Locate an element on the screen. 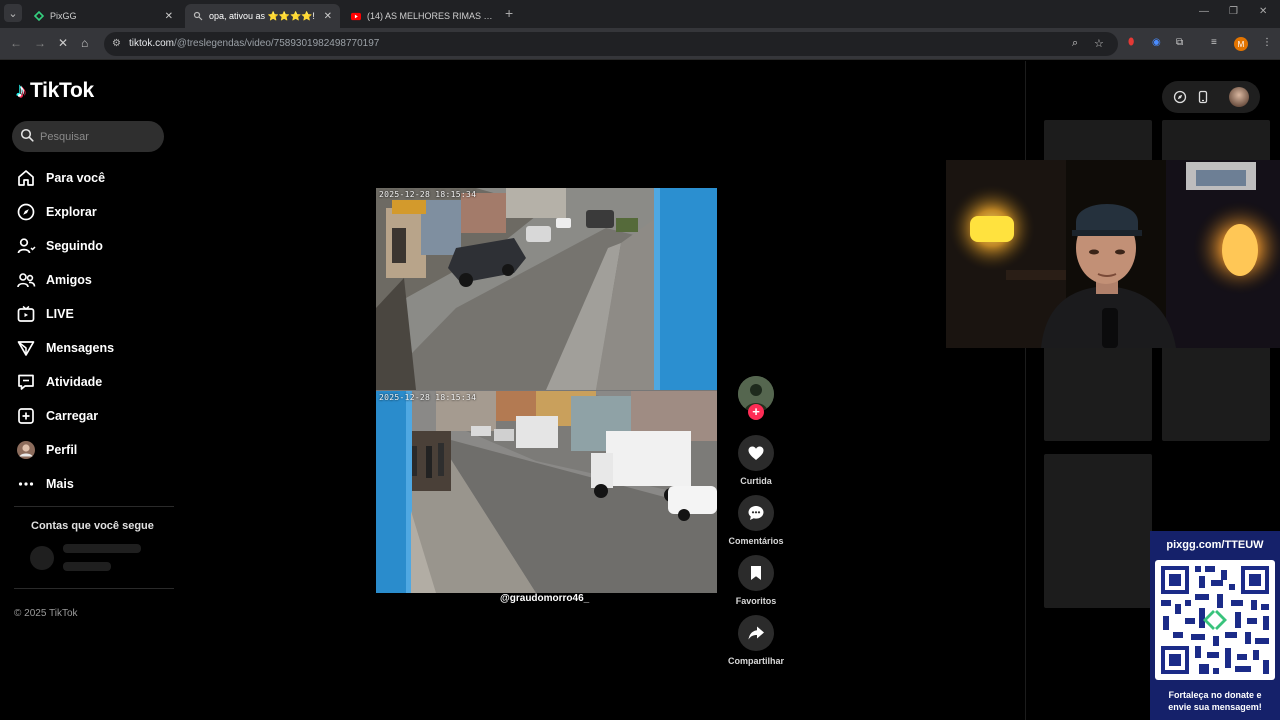  tab-search-button: ⌄ is located at coordinates (13, 13).